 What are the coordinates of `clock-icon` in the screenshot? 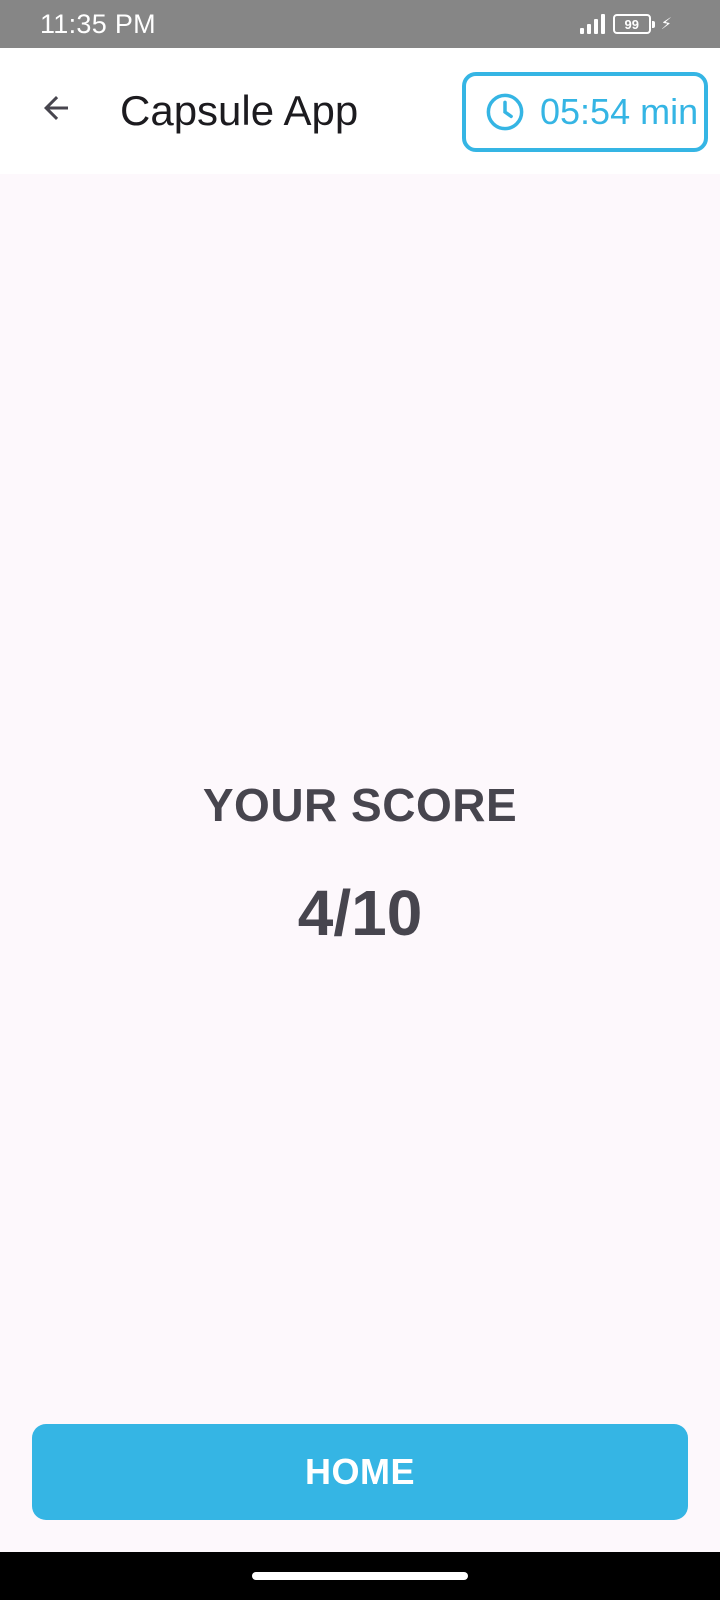 It's located at (505, 112).